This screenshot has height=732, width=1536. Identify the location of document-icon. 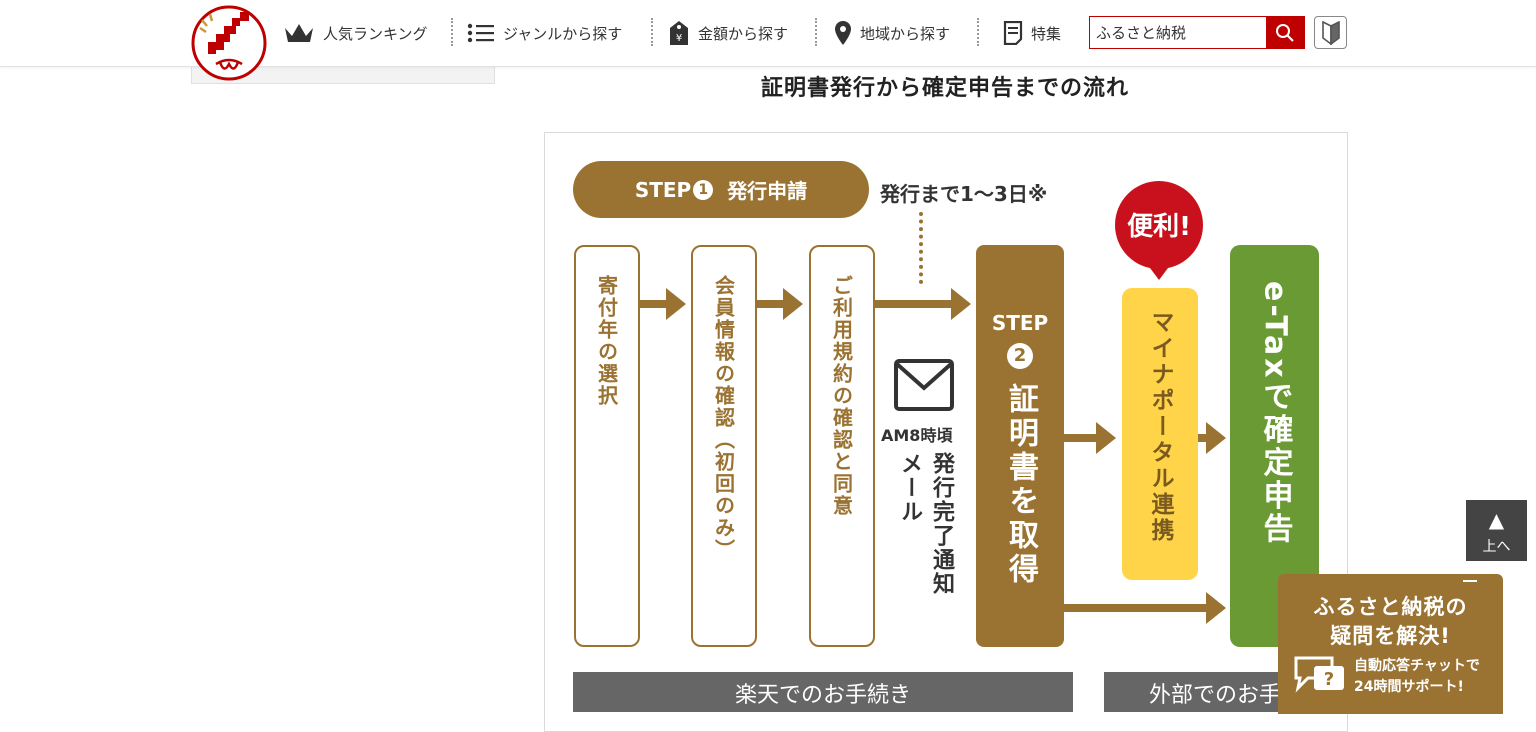
(1013, 33).